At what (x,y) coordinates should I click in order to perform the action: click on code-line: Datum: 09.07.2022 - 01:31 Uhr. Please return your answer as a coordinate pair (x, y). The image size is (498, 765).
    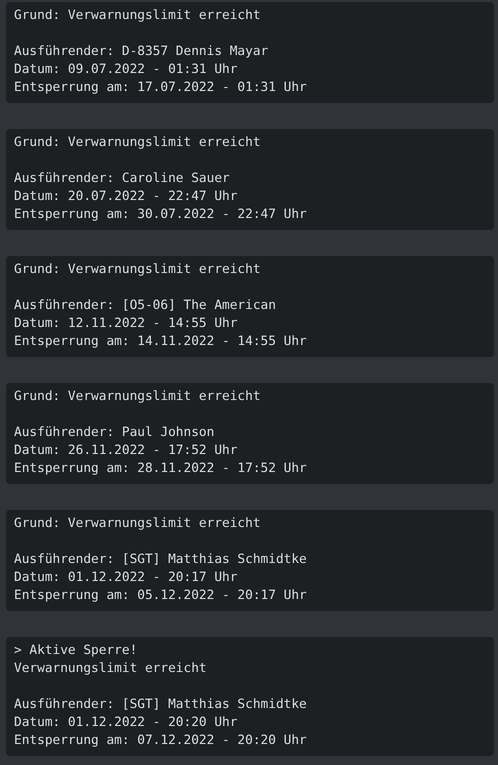
    Looking at the image, I should click on (126, 70).